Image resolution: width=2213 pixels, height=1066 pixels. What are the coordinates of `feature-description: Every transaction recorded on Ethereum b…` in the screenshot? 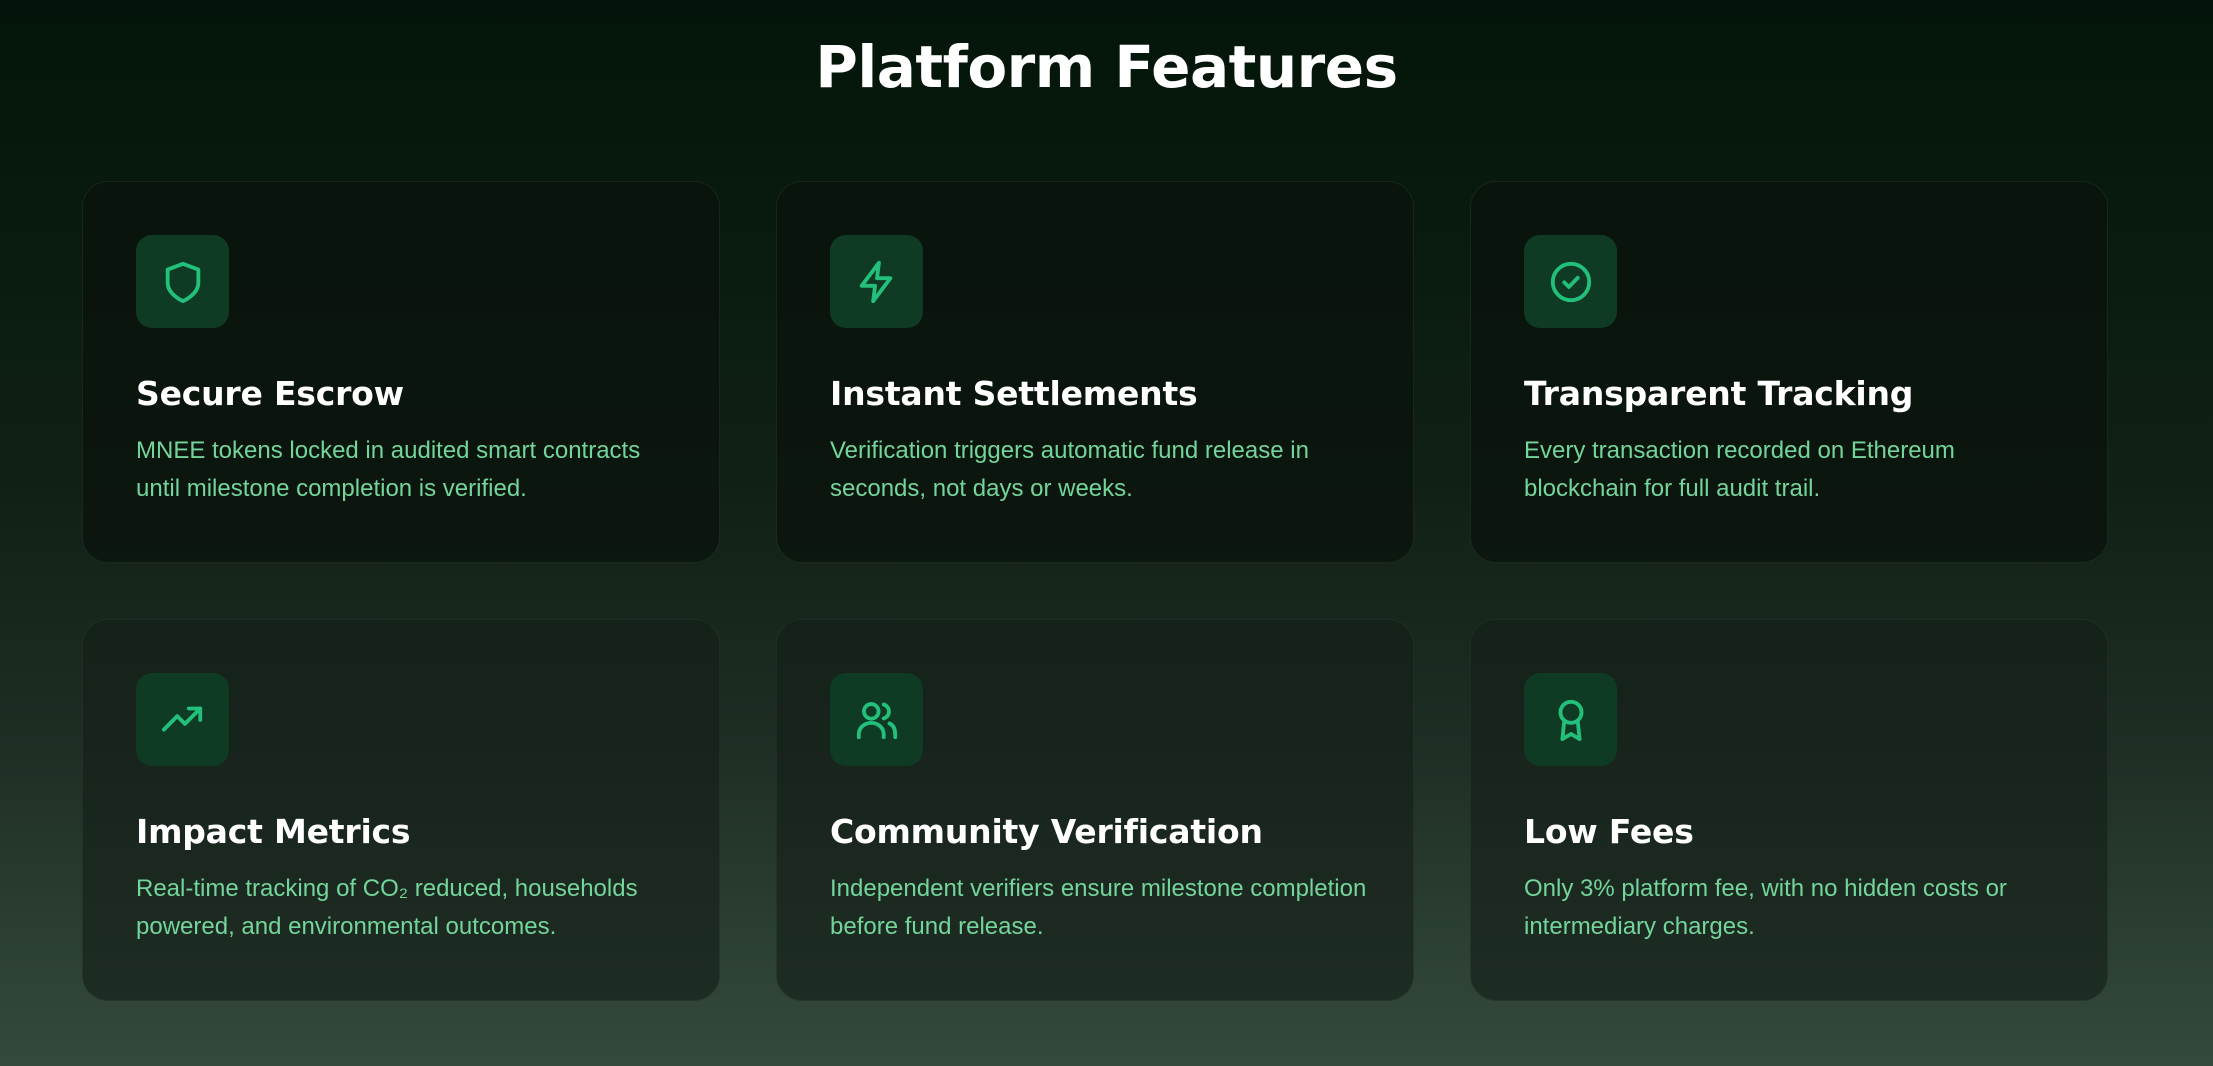 It's located at (1739, 469).